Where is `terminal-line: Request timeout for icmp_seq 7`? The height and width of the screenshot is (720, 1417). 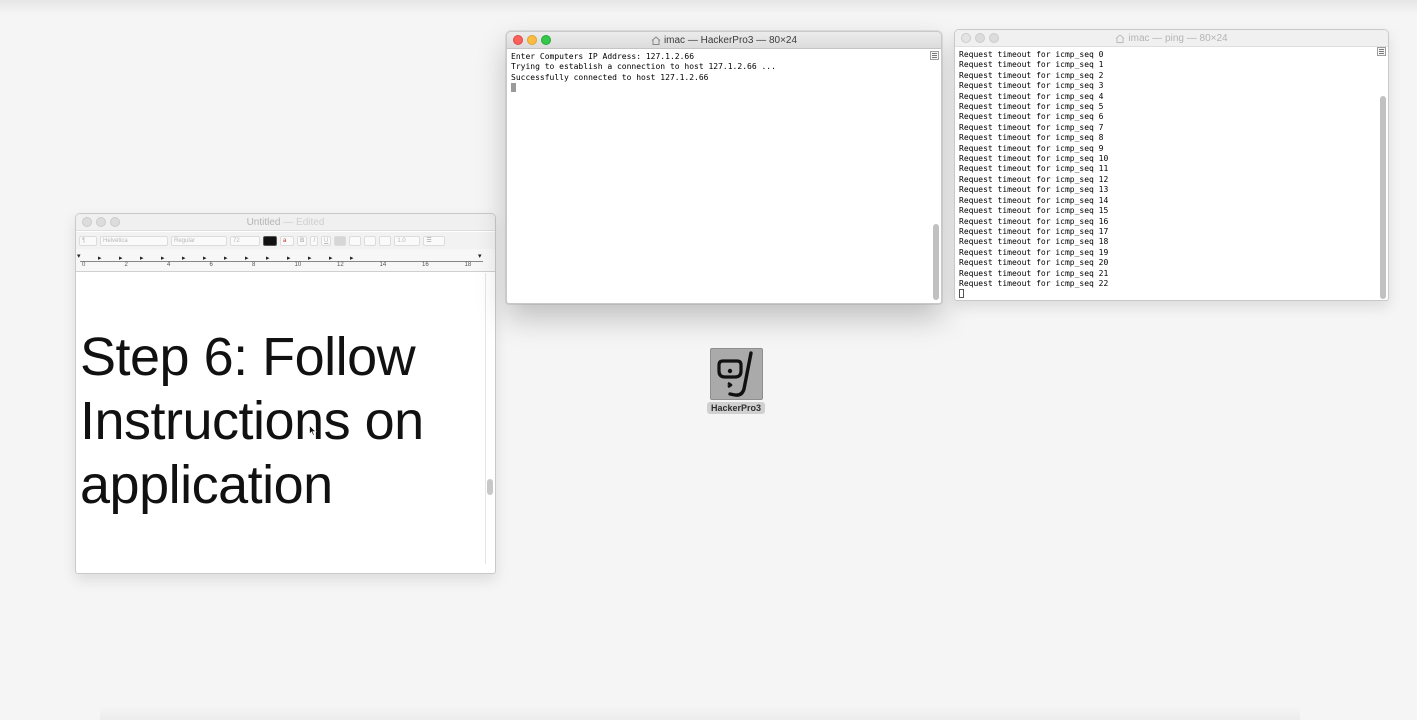
terminal-line: Request timeout for icmp_seq 7 is located at coordinates (1031, 127).